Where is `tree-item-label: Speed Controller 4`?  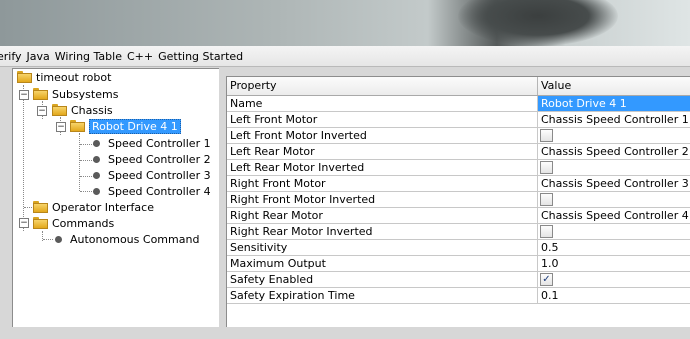 tree-item-label: Speed Controller 4 is located at coordinates (159, 191).